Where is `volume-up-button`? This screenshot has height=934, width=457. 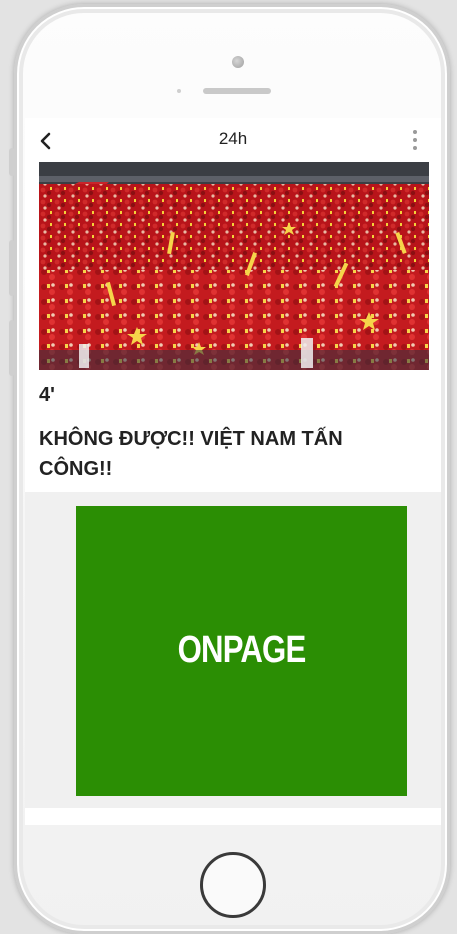
volume-up-button is located at coordinates (12, 268).